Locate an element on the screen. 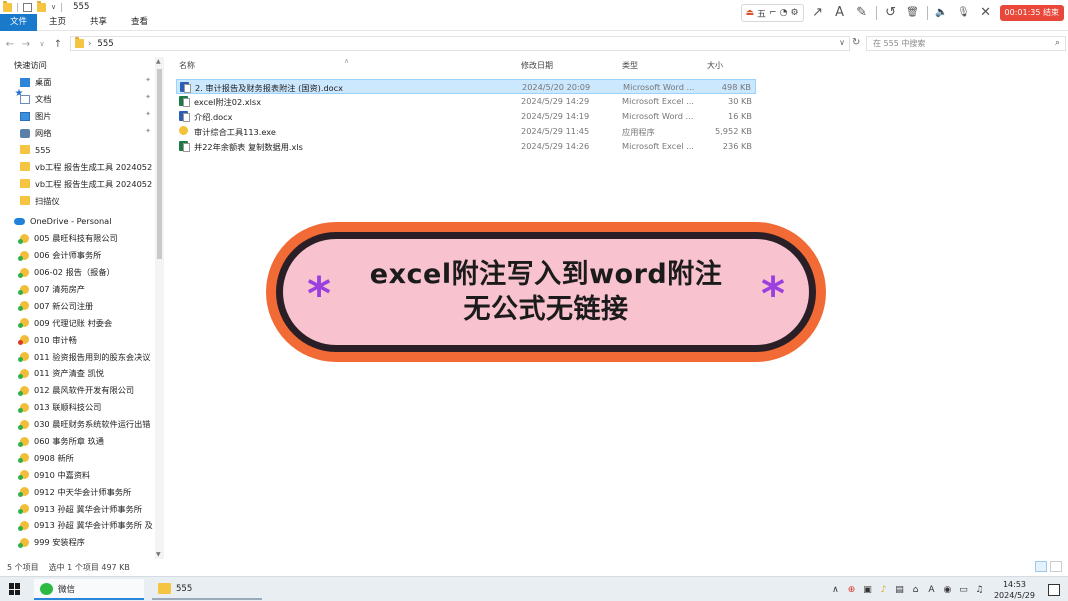 Image resolution: width=1068 pixels, height=601 pixels. sidebar-item-folder: 005 晨旺科技有限公司 is located at coordinates (82, 238).